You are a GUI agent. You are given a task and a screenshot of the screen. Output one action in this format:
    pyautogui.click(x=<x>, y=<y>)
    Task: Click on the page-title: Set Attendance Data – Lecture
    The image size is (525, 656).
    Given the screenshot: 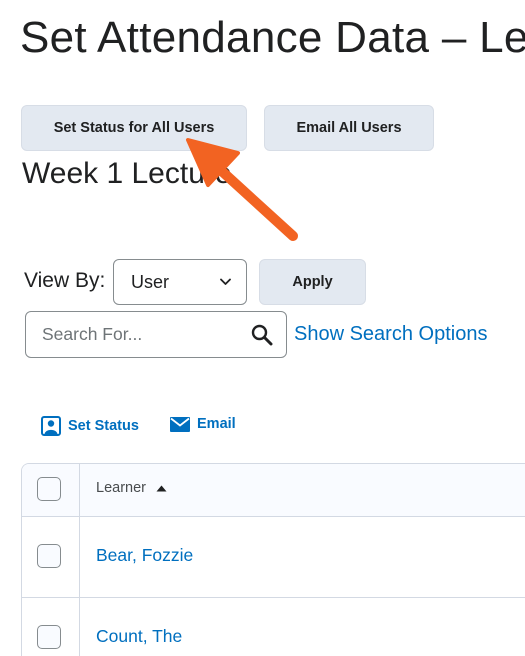 What is the action you would take?
    pyautogui.click(x=272, y=37)
    